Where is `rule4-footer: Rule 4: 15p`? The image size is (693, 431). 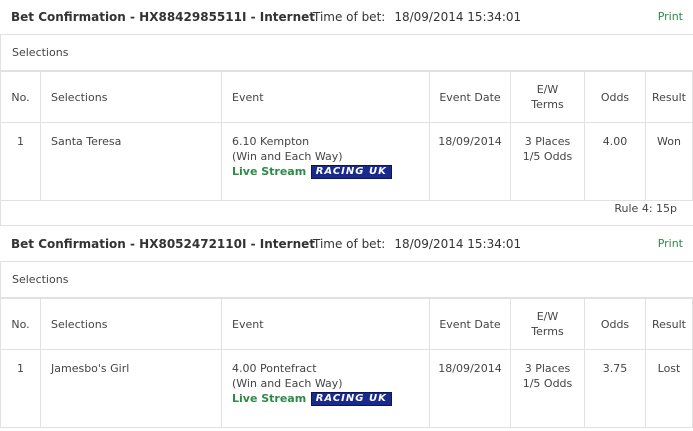
rule4-footer: Rule 4: 15p is located at coordinates (346, 208).